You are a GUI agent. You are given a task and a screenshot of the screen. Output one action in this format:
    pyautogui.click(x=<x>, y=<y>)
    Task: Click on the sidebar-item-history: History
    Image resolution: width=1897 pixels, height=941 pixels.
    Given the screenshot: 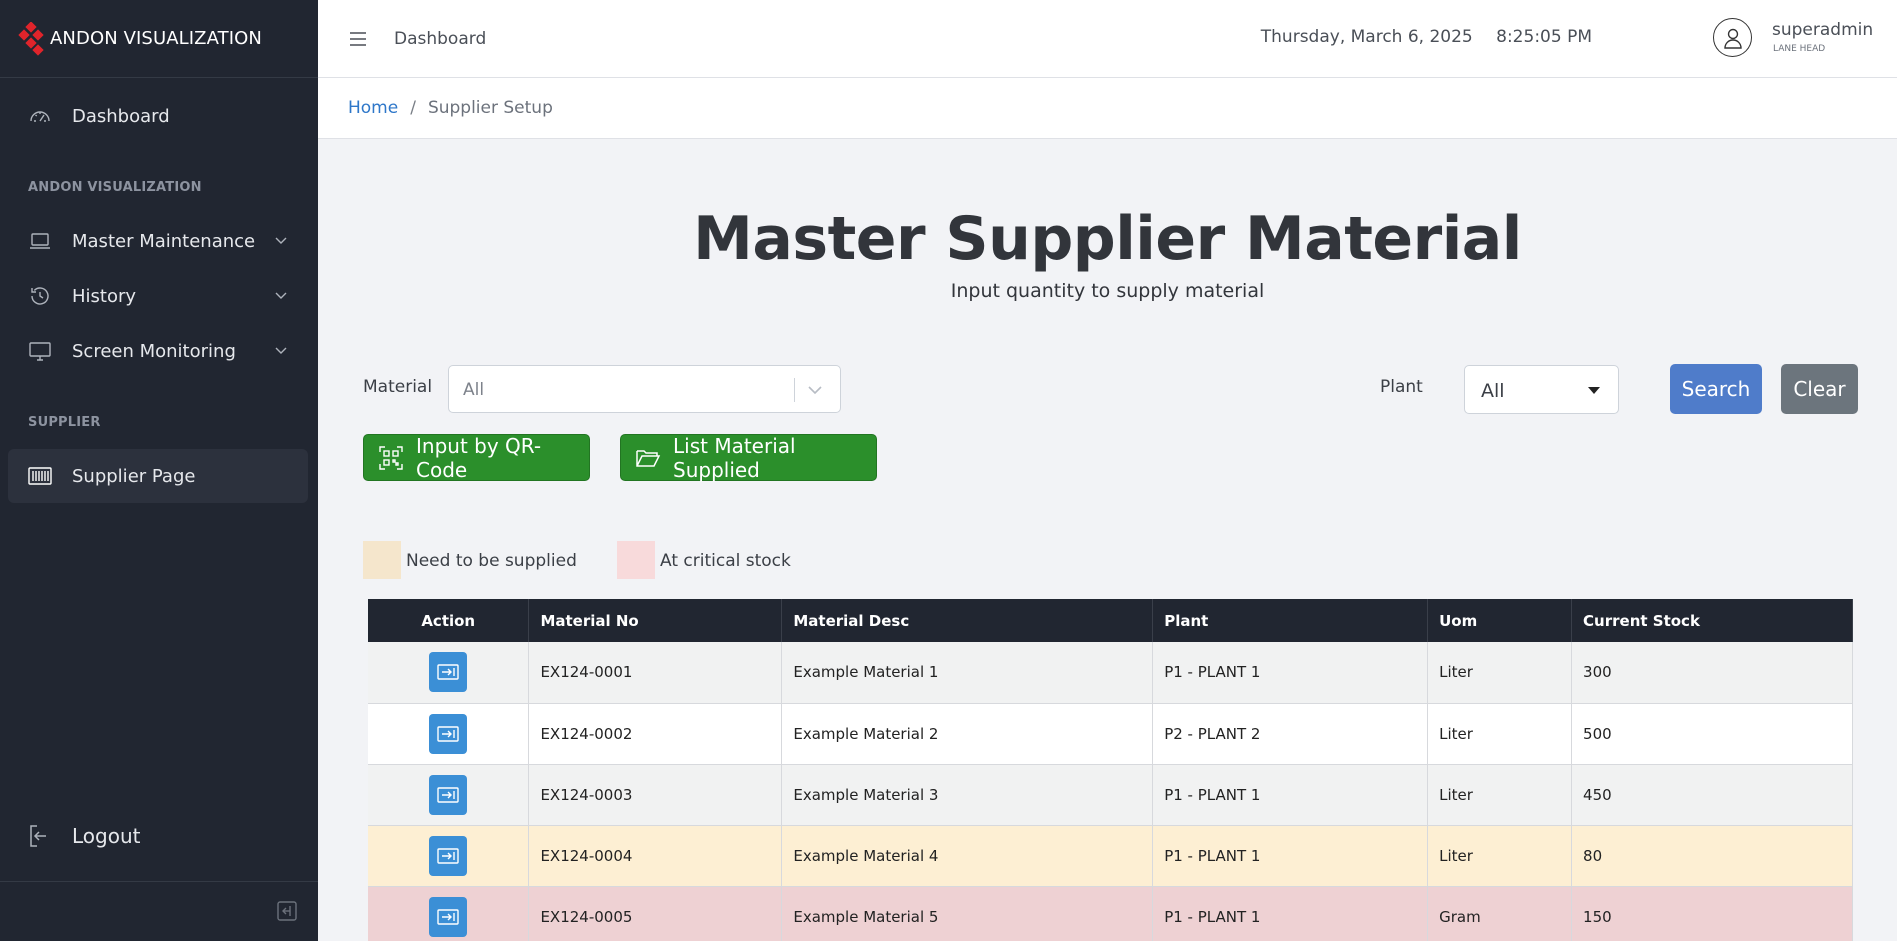 What is the action you would take?
    pyautogui.click(x=158, y=296)
    